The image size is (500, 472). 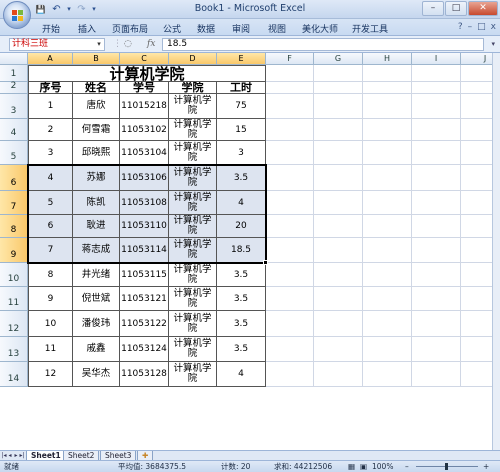 I want to click on cell-i8, so click(x=436, y=226).